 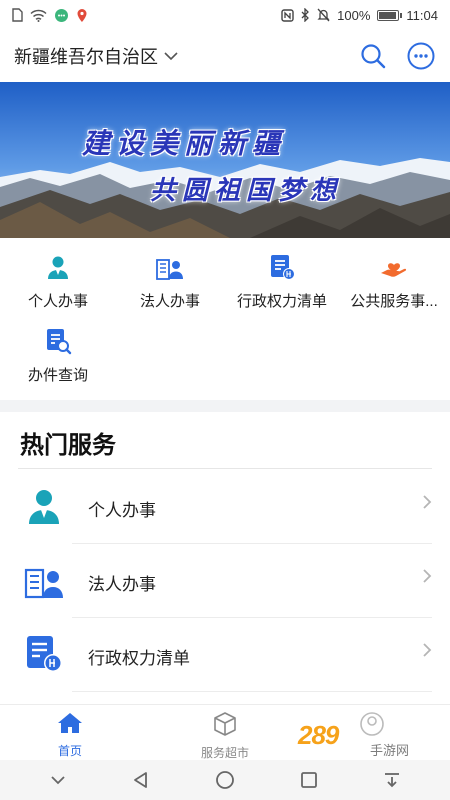 What do you see at coordinates (252, 691) in the screenshot?
I see `row-divider` at bounding box center [252, 691].